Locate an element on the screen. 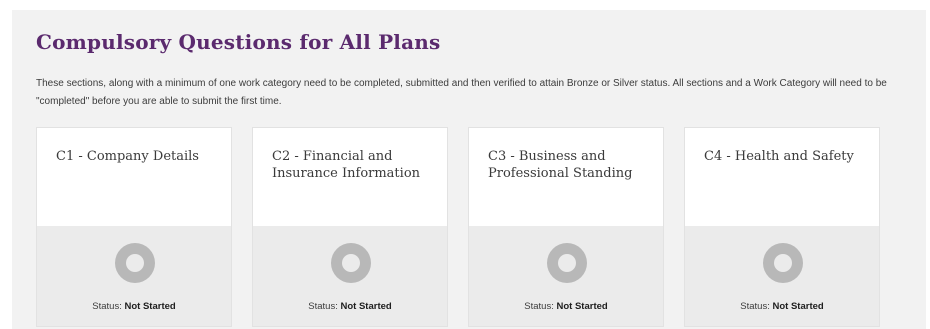 The image size is (930, 329). section-title: Compulsory Questions for All Plans is located at coordinates (238, 42).